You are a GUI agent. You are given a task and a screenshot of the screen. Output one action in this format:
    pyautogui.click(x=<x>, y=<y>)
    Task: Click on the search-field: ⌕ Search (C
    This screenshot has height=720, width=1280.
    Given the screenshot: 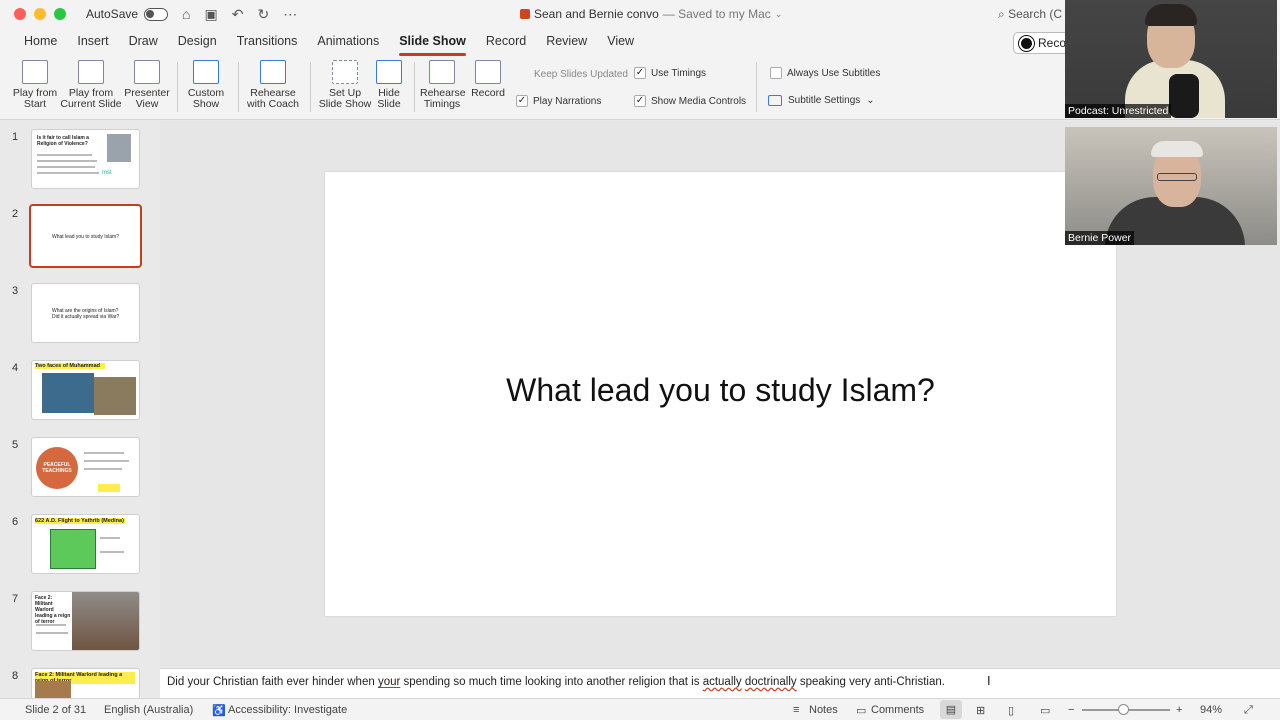 What is the action you would take?
    pyautogui.click(x=1030, y=14)
    